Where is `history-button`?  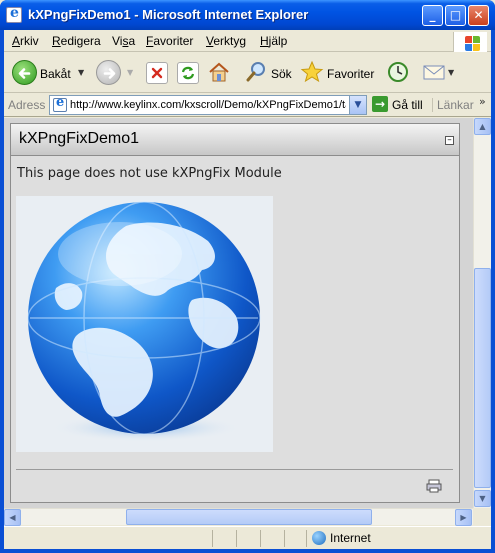
history-button is located at coordinates (397, 71).